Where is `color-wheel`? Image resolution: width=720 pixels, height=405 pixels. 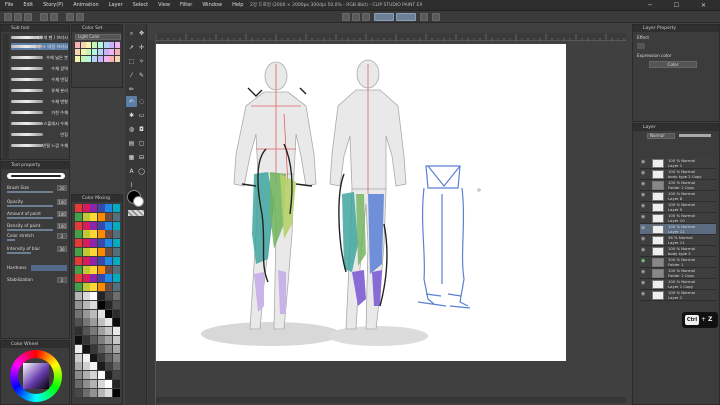 color-wheel is located at coordinates (36, 376).